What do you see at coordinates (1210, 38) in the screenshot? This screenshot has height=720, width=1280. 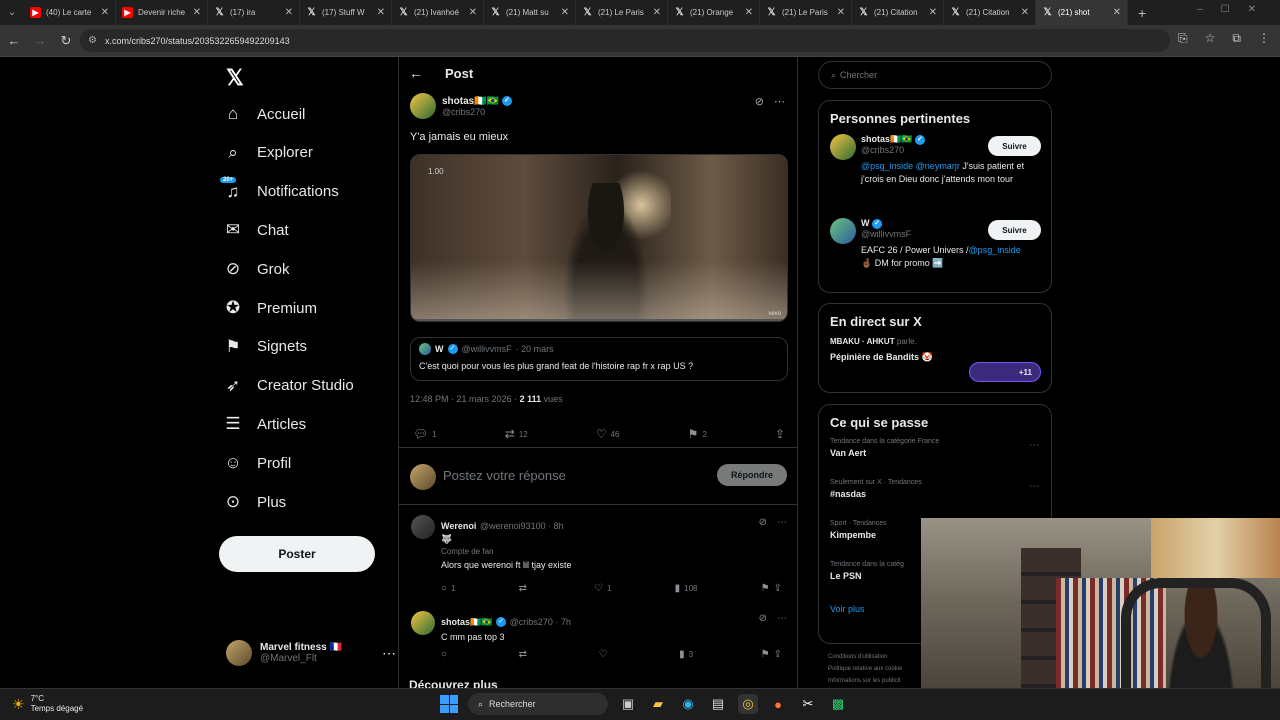 I see `star-icon: ☆` at bounding box center [1210, 38].